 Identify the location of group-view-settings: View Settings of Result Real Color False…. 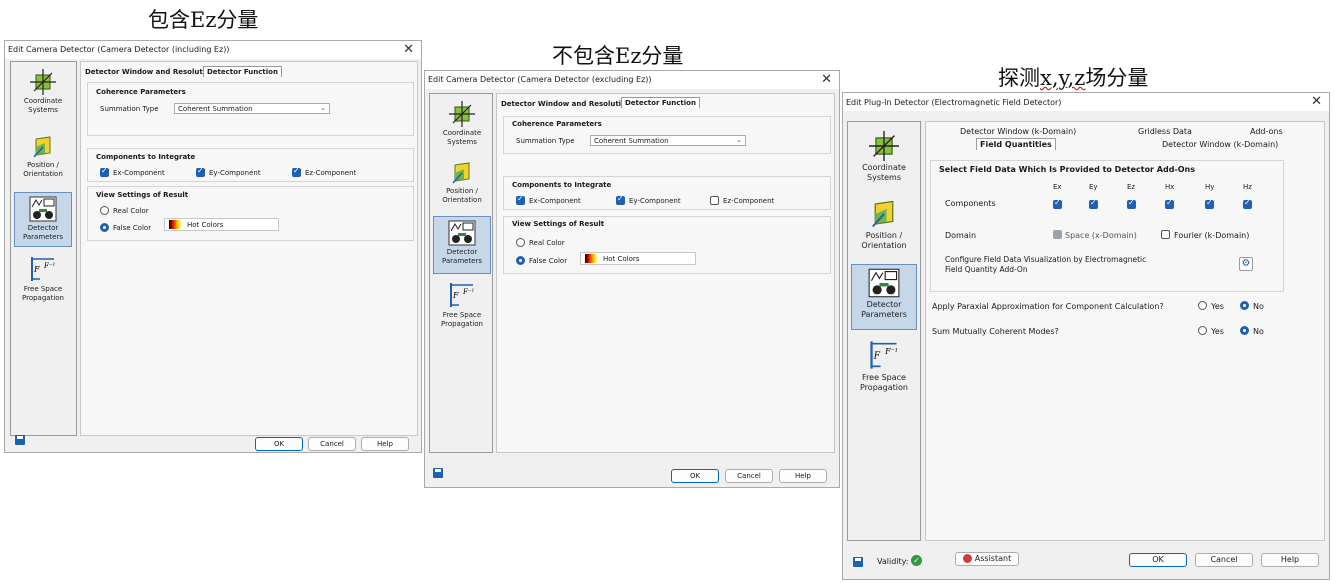
(667, 245).